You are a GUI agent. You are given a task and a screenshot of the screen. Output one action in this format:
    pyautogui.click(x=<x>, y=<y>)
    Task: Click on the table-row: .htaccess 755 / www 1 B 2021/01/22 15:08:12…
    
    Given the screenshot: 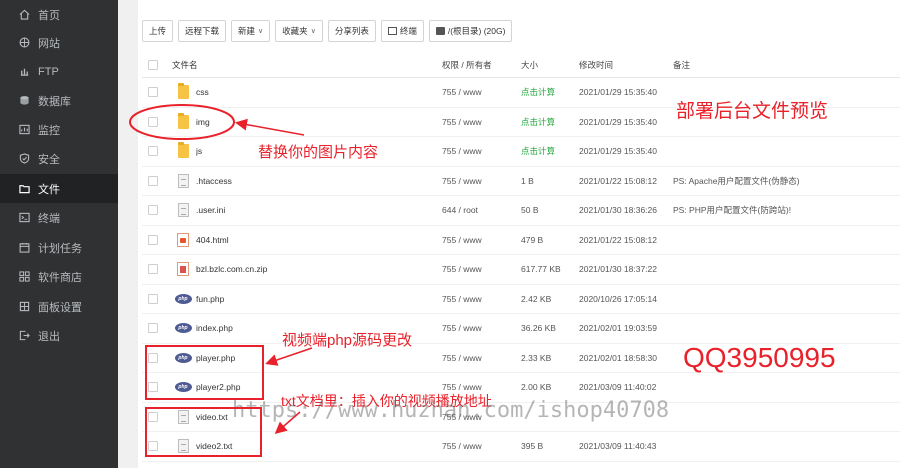 What is the action you would take?
    pyautogui.click(x=521, y=181)
    